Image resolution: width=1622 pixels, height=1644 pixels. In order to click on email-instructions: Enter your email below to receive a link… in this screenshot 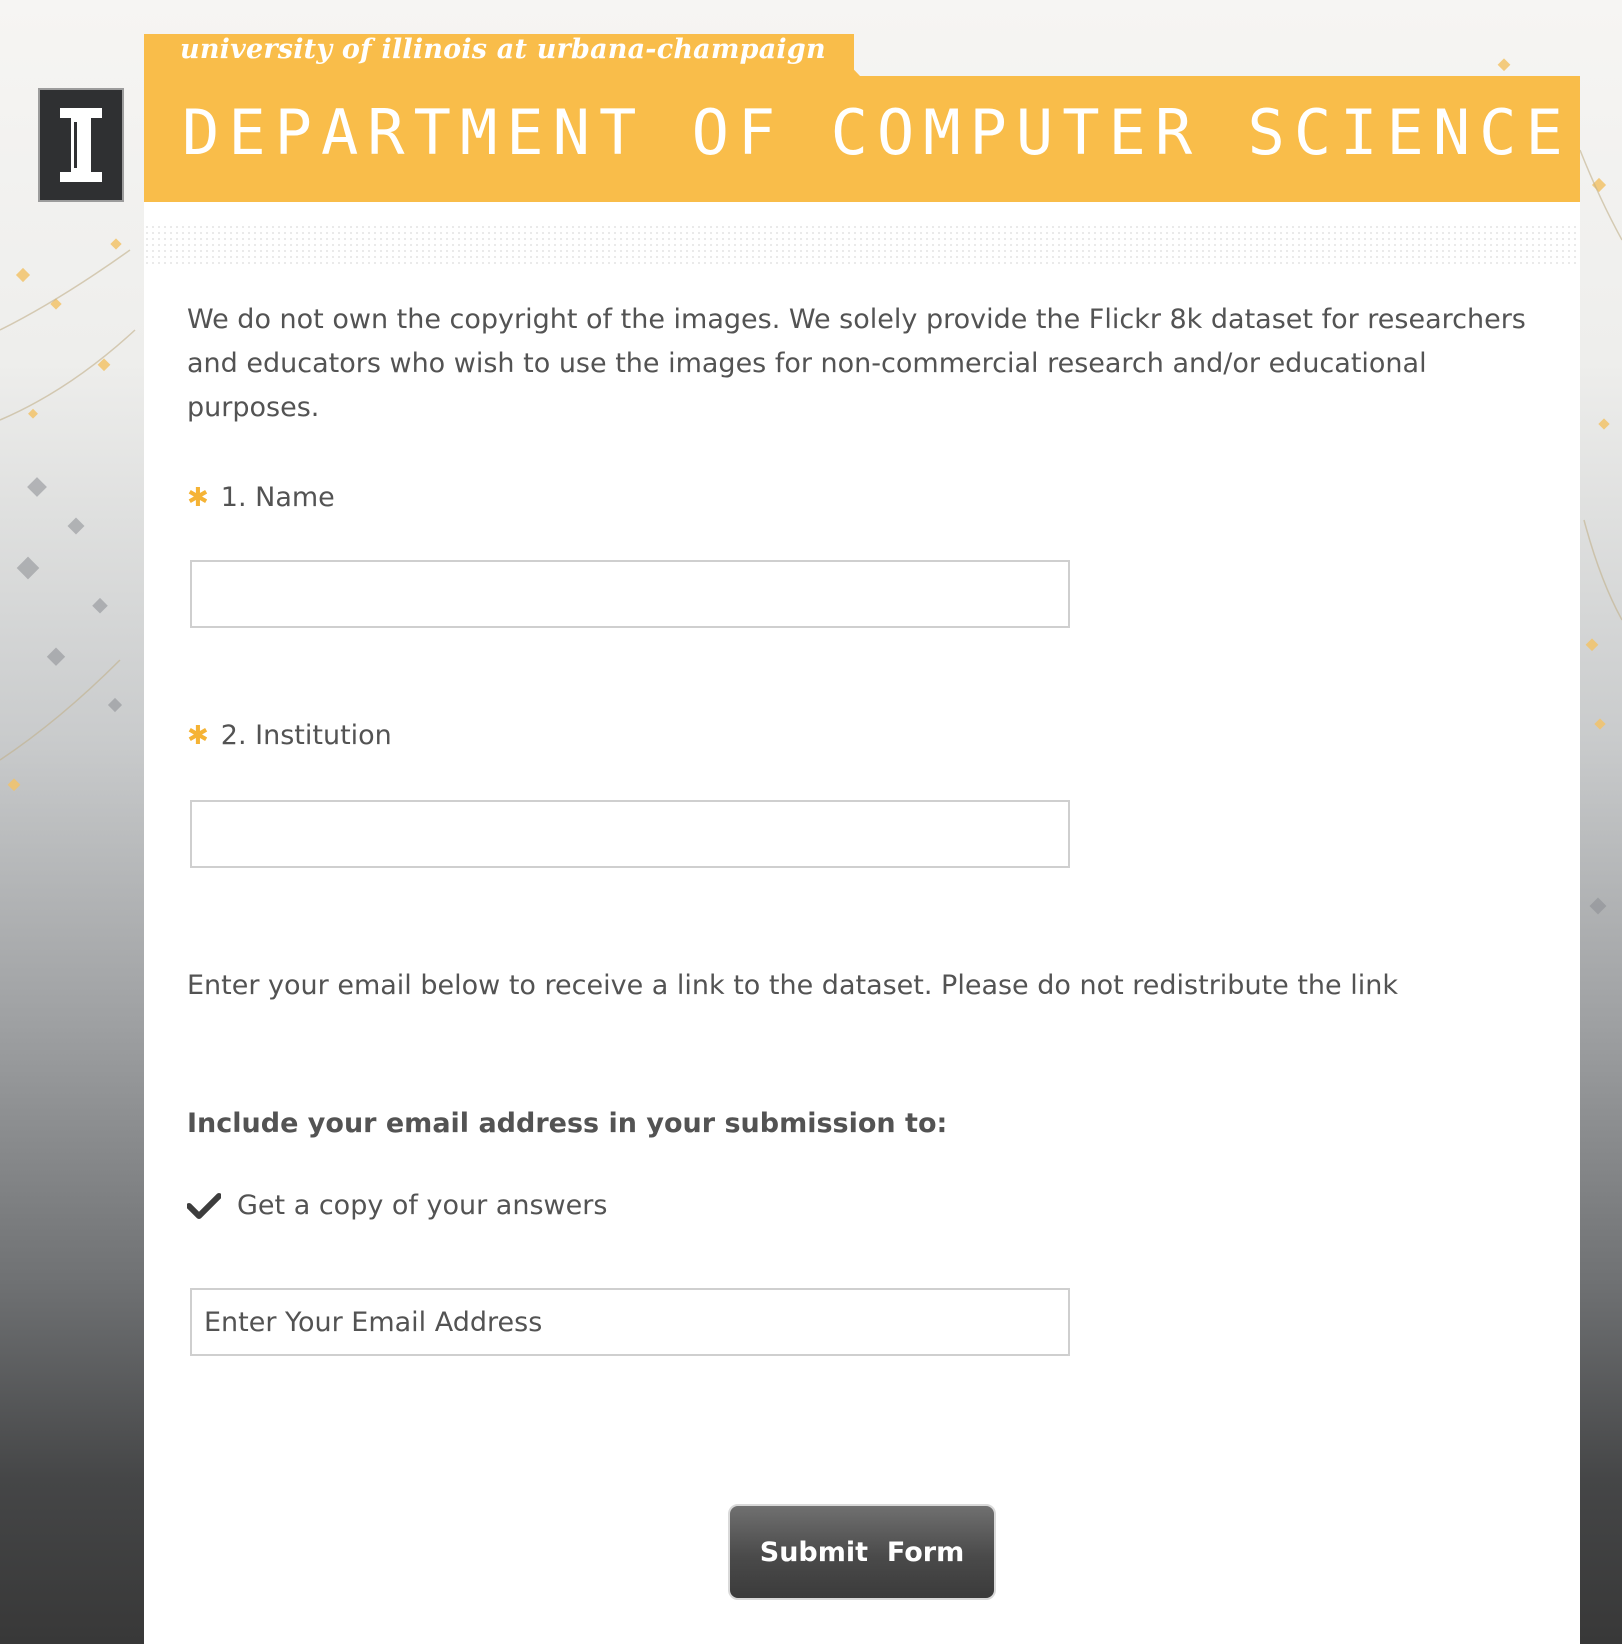, I will do `click(792, 985)`.